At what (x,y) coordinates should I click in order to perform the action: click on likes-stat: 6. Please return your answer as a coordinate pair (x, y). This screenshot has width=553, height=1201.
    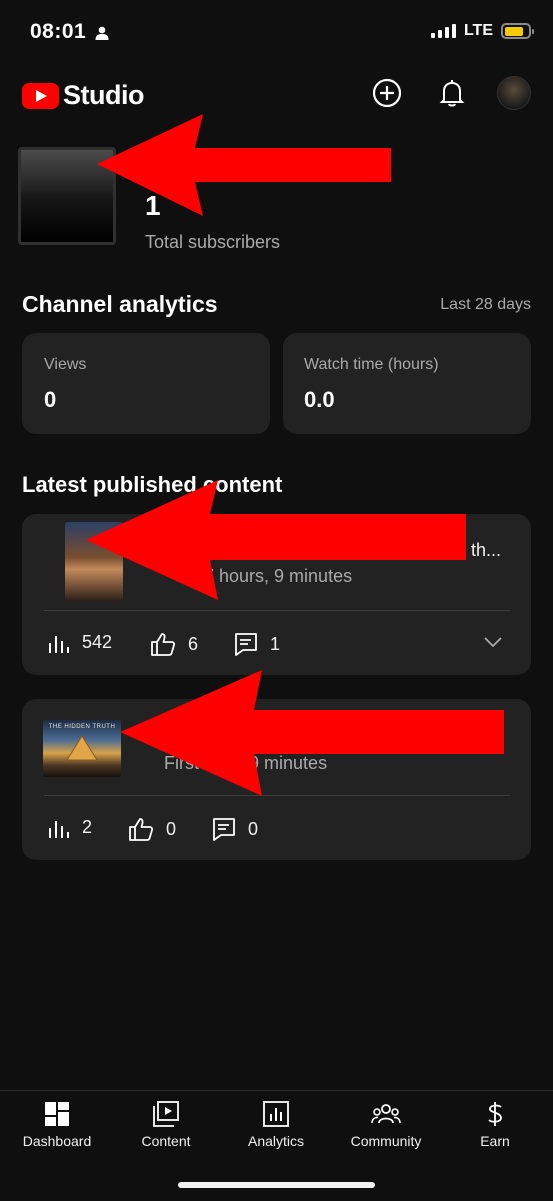
    Looking at the image, I should click on (174, 644).